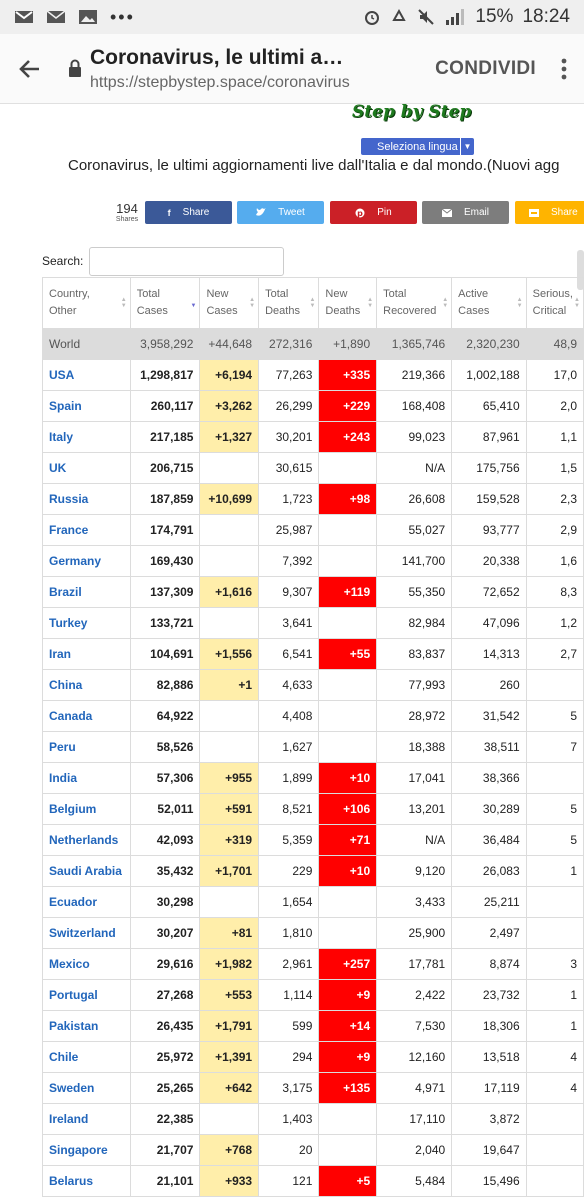  I want to click on signal-icon, so click(455, 17).